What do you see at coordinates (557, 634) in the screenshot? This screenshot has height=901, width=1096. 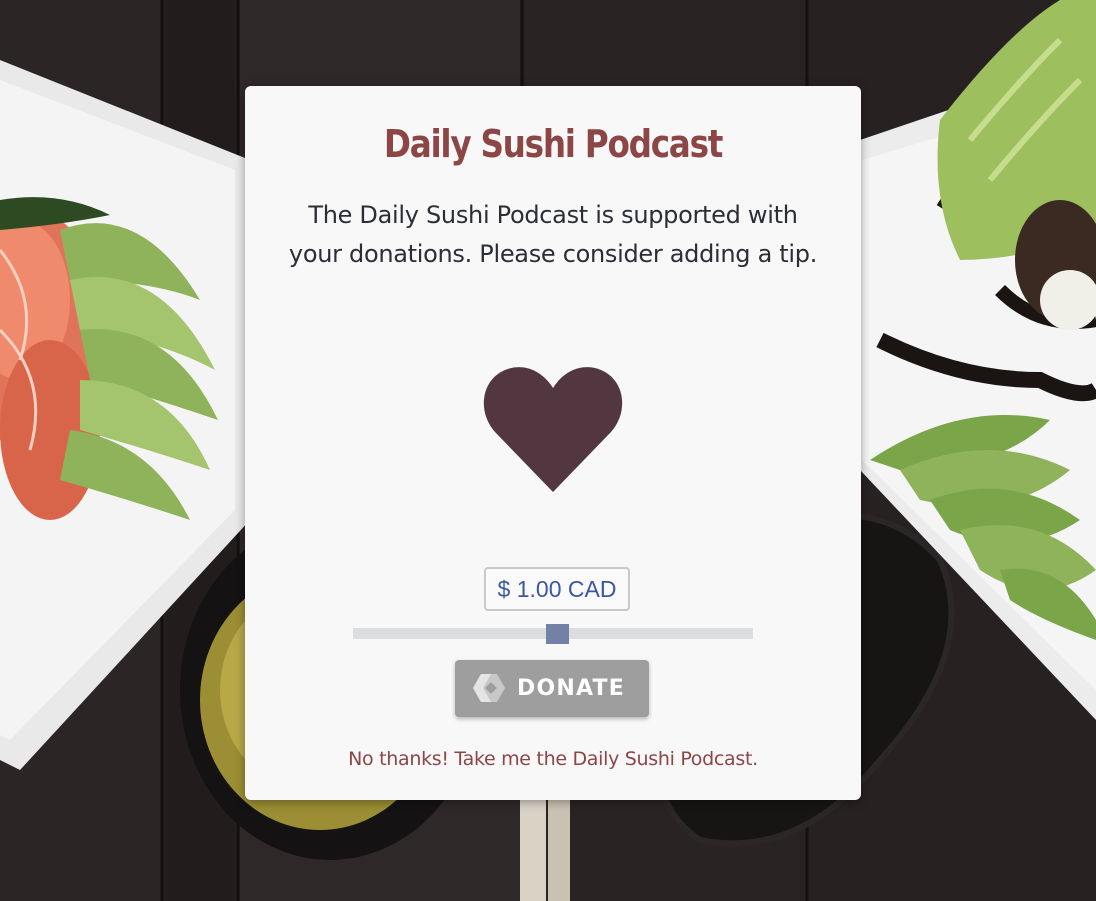 I see `donation-slider-handle` at bounding box center [557, 634].